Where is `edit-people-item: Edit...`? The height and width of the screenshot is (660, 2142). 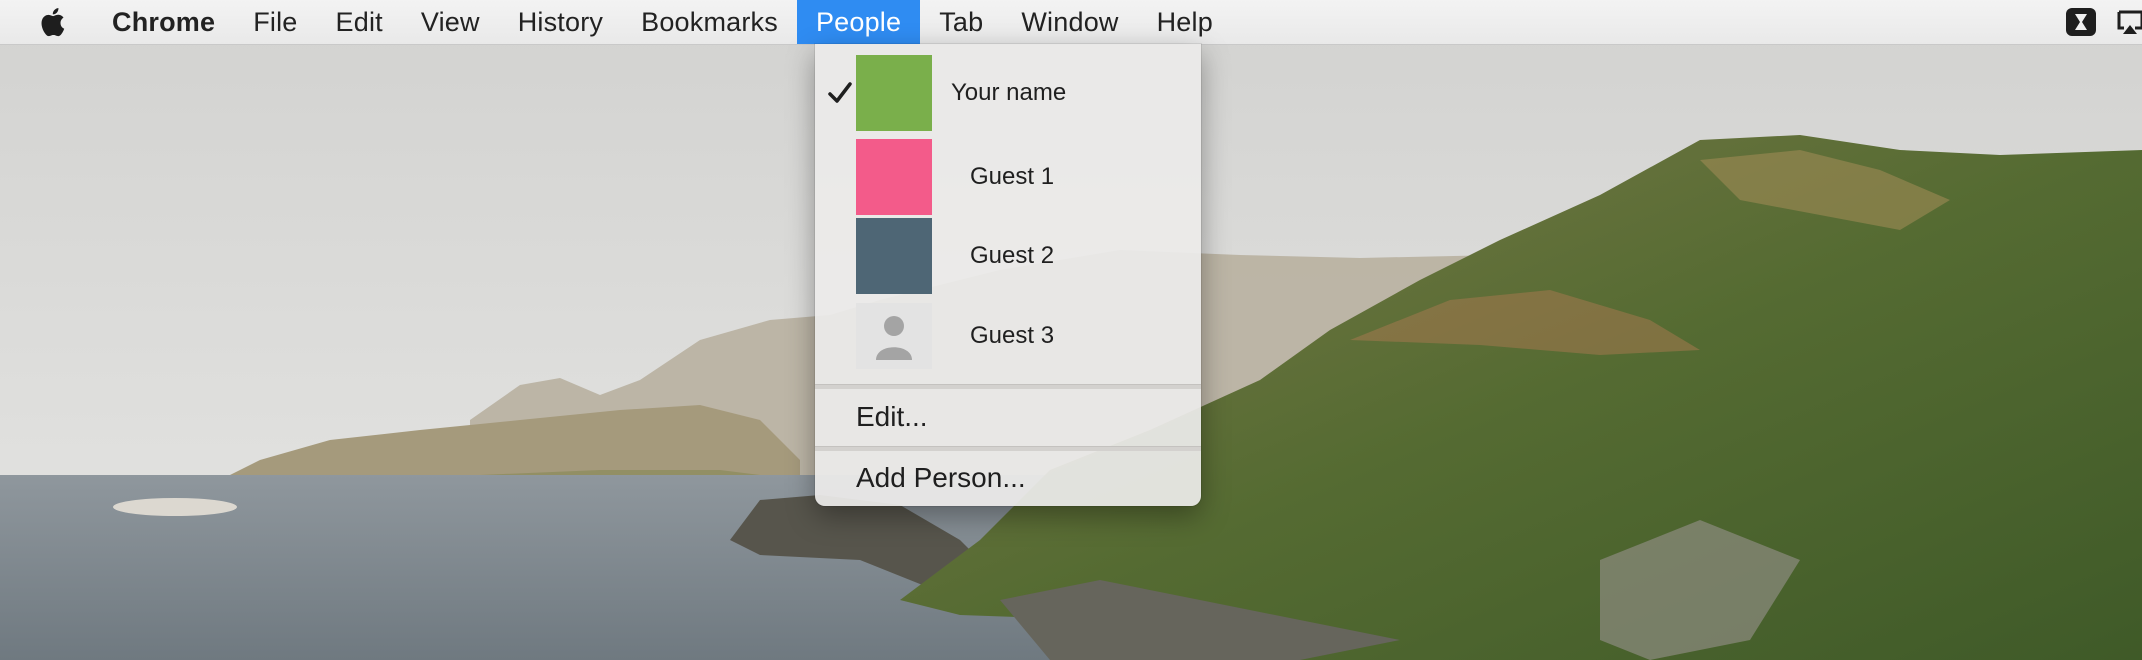
edit-people-item: Edit... is located at coordinates (892, 417).